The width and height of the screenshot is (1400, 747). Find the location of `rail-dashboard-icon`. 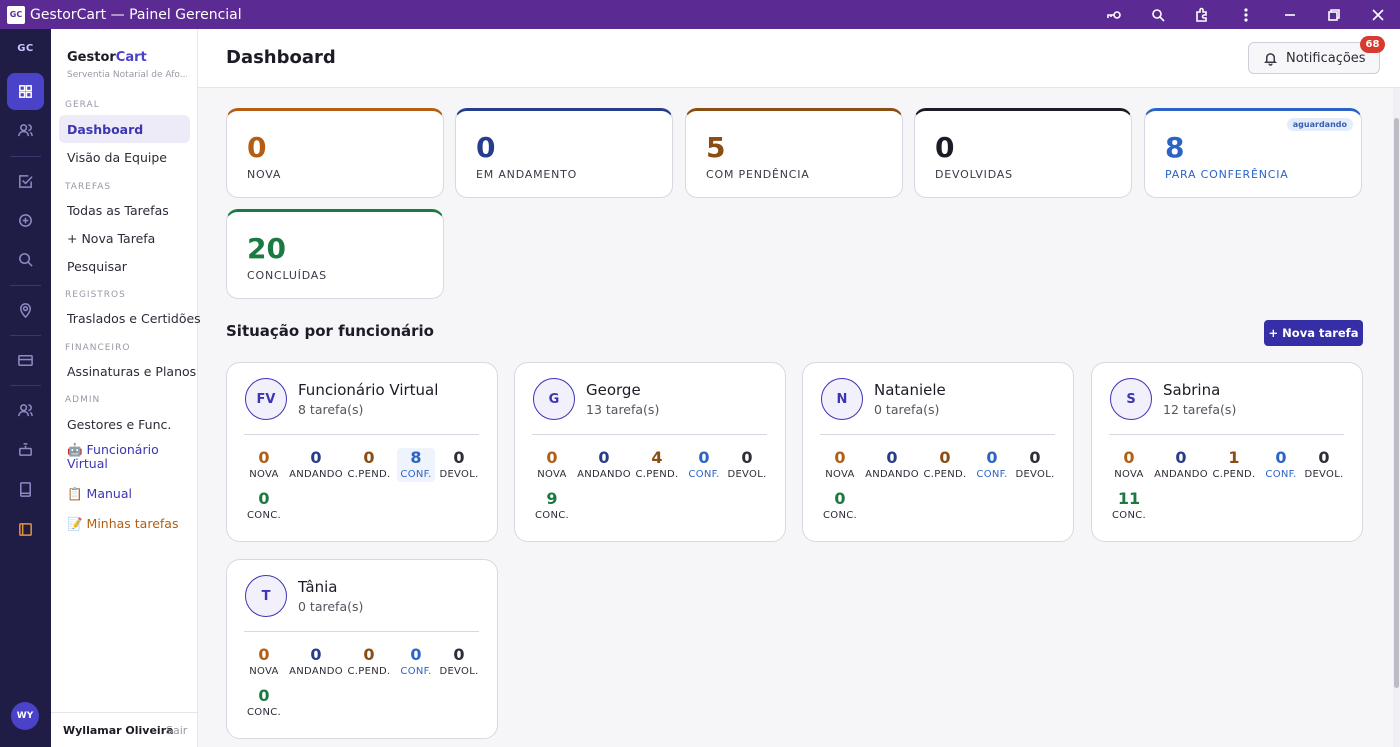

rail-dashboard-icon is located at coordinates (25, 91).